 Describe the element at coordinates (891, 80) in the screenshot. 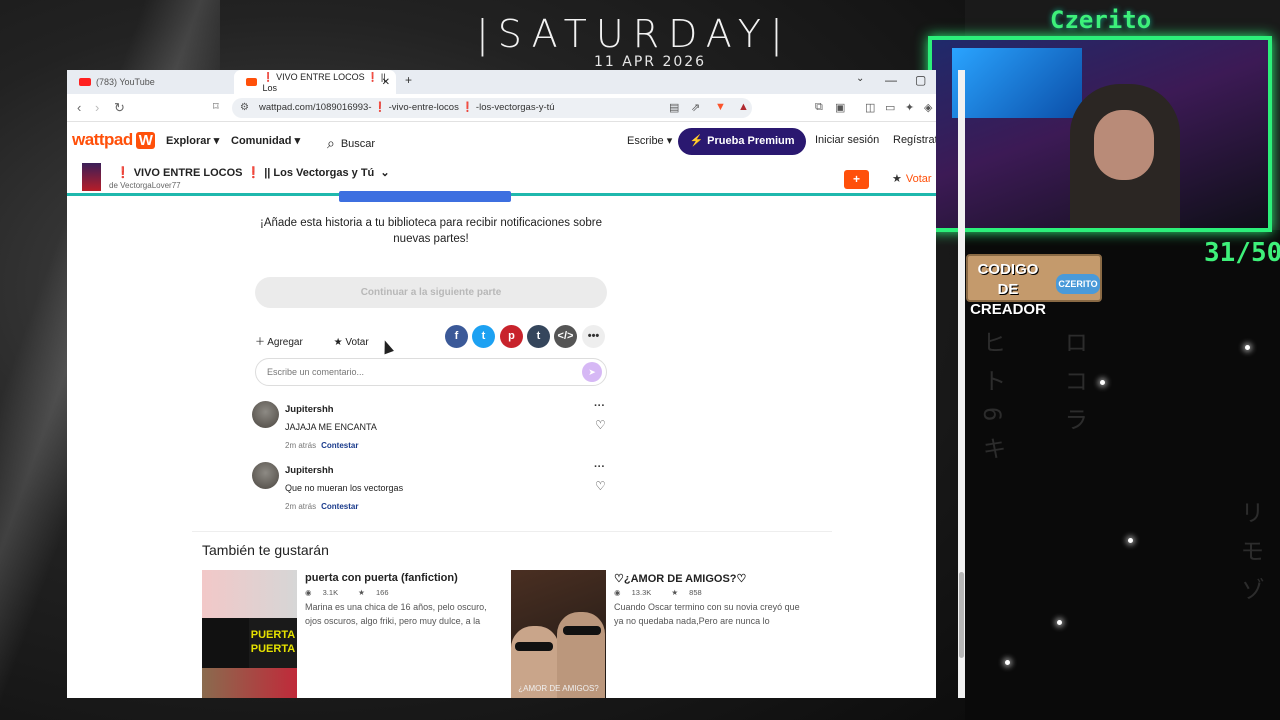

I see `minimize-icon: —` at that location.